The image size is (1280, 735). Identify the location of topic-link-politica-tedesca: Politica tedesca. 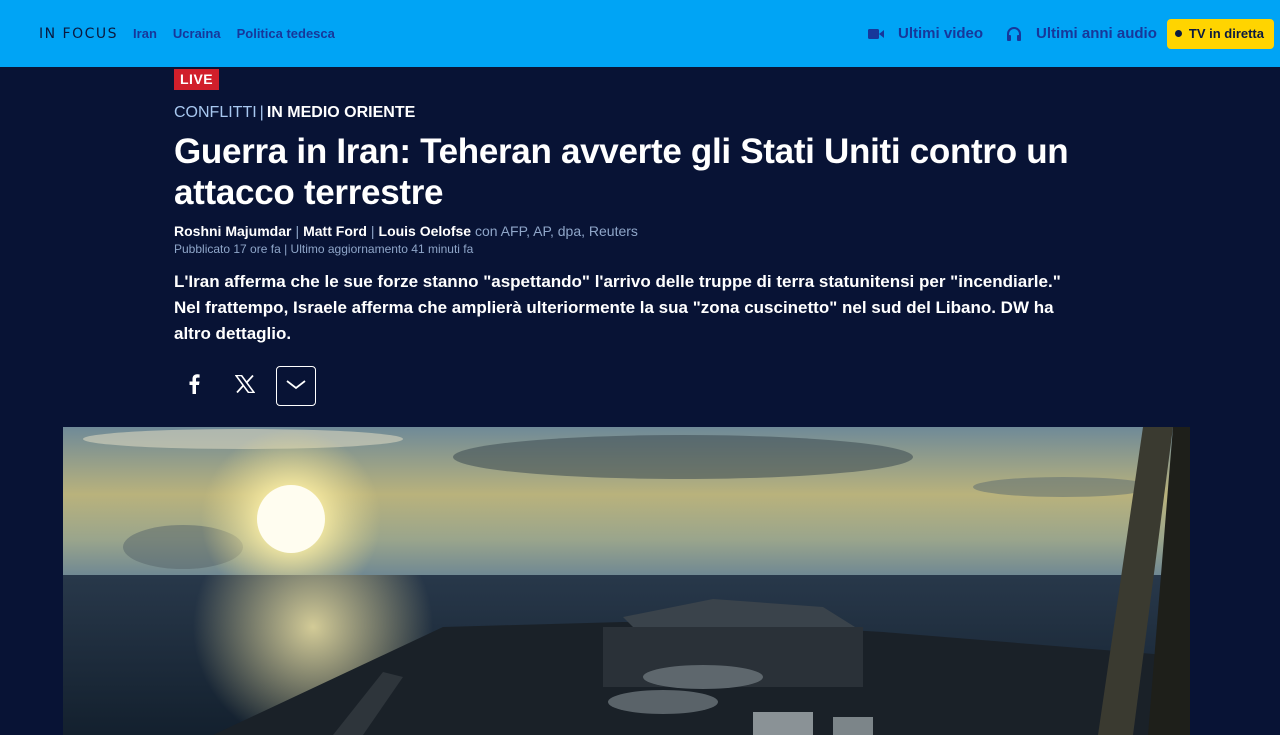
(286, 33).